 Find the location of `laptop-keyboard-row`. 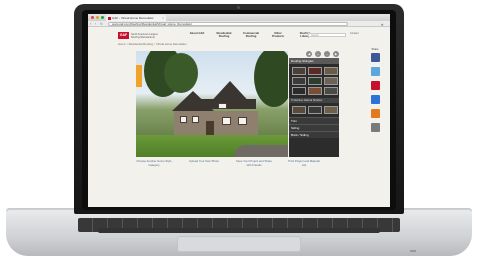

laptop-keyboard-row is located at coordinates (239, 230).